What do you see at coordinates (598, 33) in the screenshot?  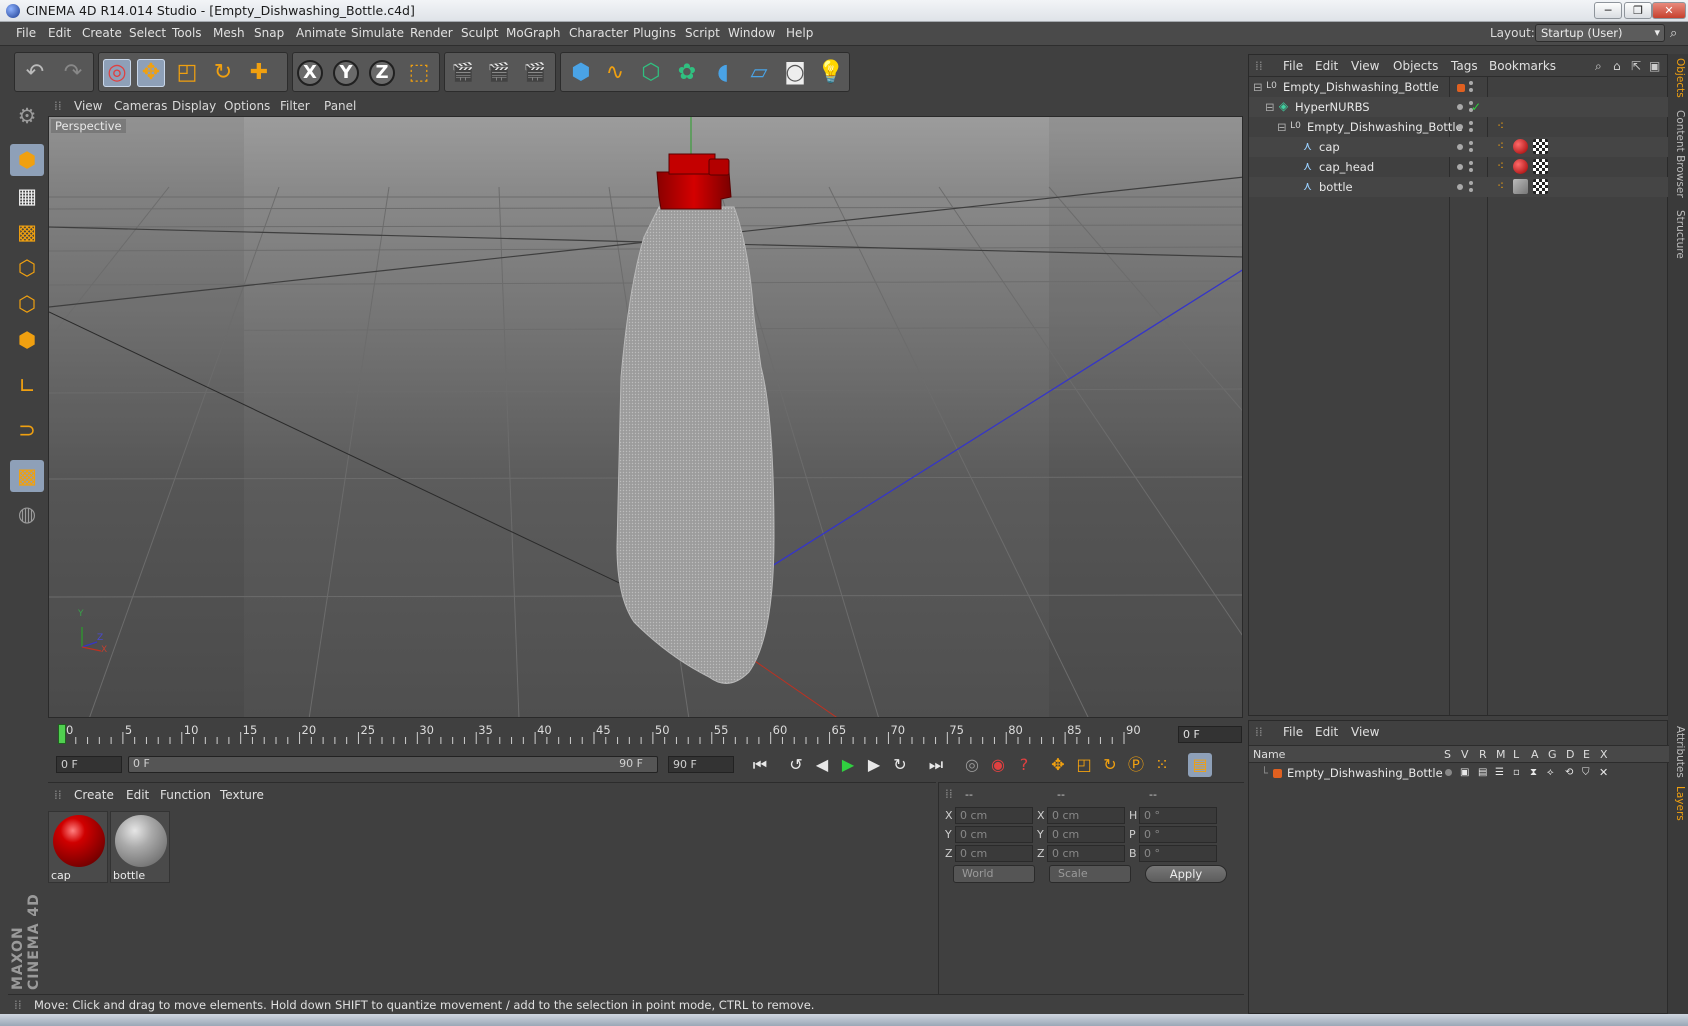 I see `menu-character: Character` at bounding box center [598, 33].